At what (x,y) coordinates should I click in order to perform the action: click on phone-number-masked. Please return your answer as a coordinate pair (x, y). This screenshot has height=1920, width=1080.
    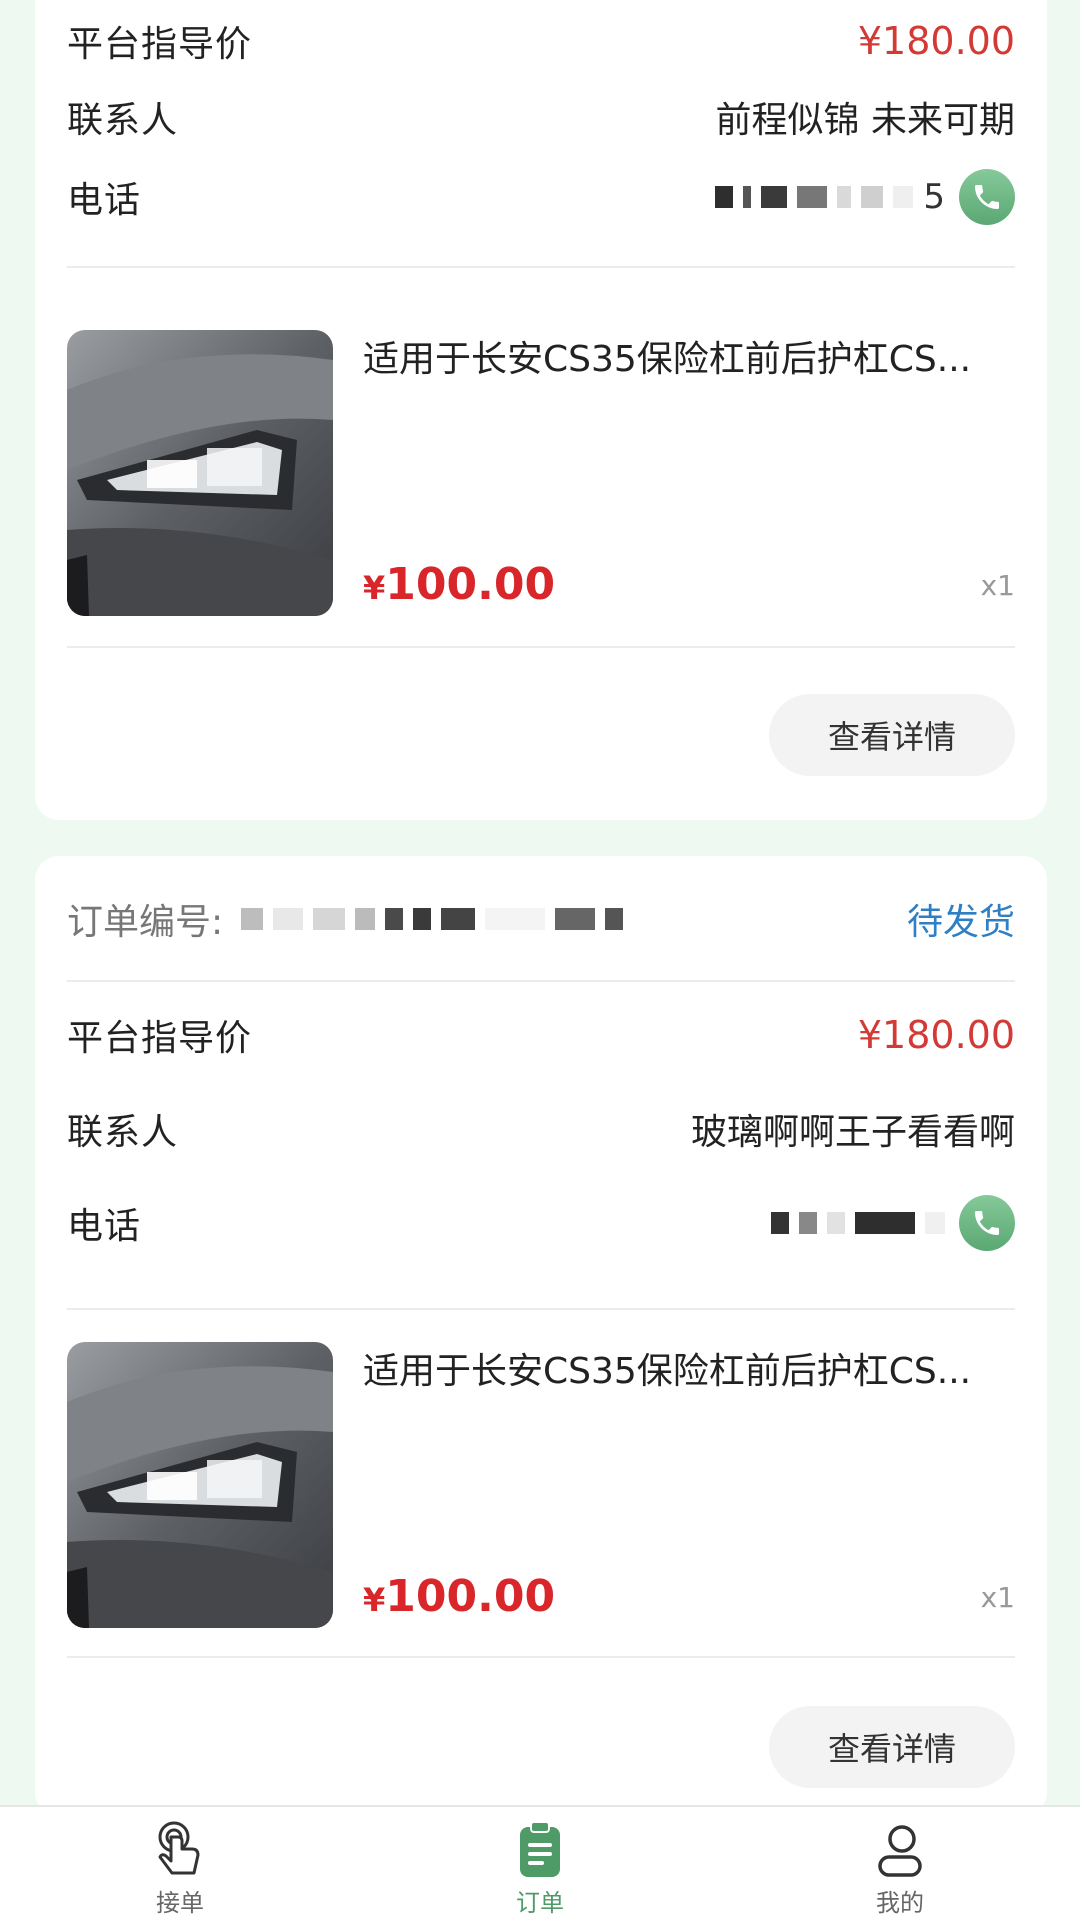
    Looking at the image, I should click on (893, 1223).